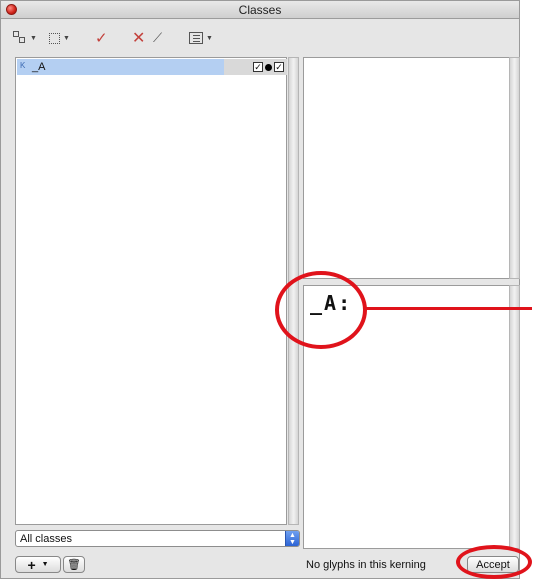 The height and width of the screenshot is (579, 534). Describe the element at coordinates (292, 538) in the screenshot. I see `select-stepper-icon: ▲ ▼` at that location.